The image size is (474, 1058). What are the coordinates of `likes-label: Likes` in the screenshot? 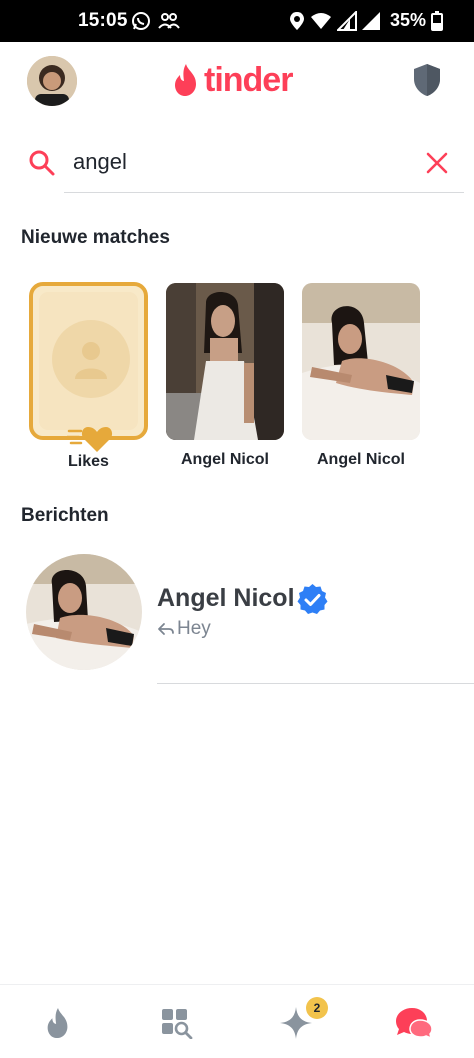 It's located at (88, 461).